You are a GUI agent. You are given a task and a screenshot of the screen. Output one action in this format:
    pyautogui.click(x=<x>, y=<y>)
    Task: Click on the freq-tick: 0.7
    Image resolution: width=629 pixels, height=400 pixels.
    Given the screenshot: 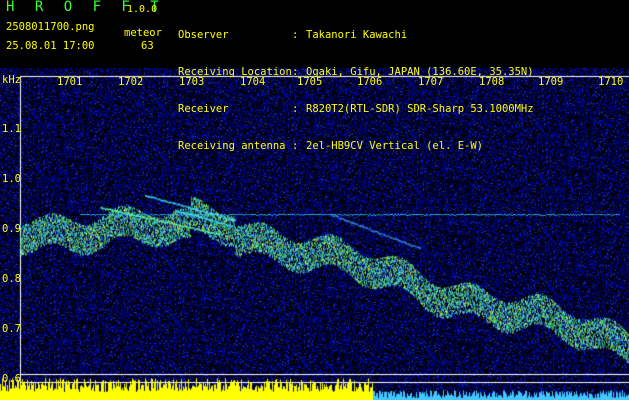 What is the action you would take?
    pyautogui.click(x=11, y=329)
    